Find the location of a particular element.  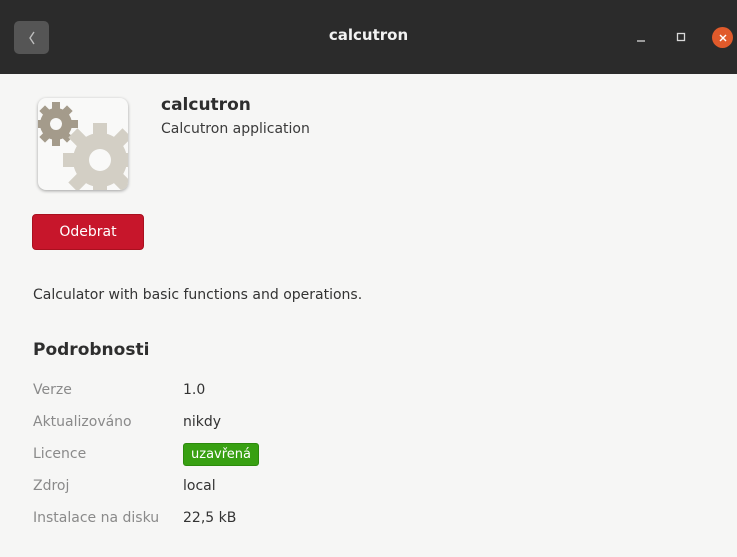

close-button is located at coordinates (722, 37).